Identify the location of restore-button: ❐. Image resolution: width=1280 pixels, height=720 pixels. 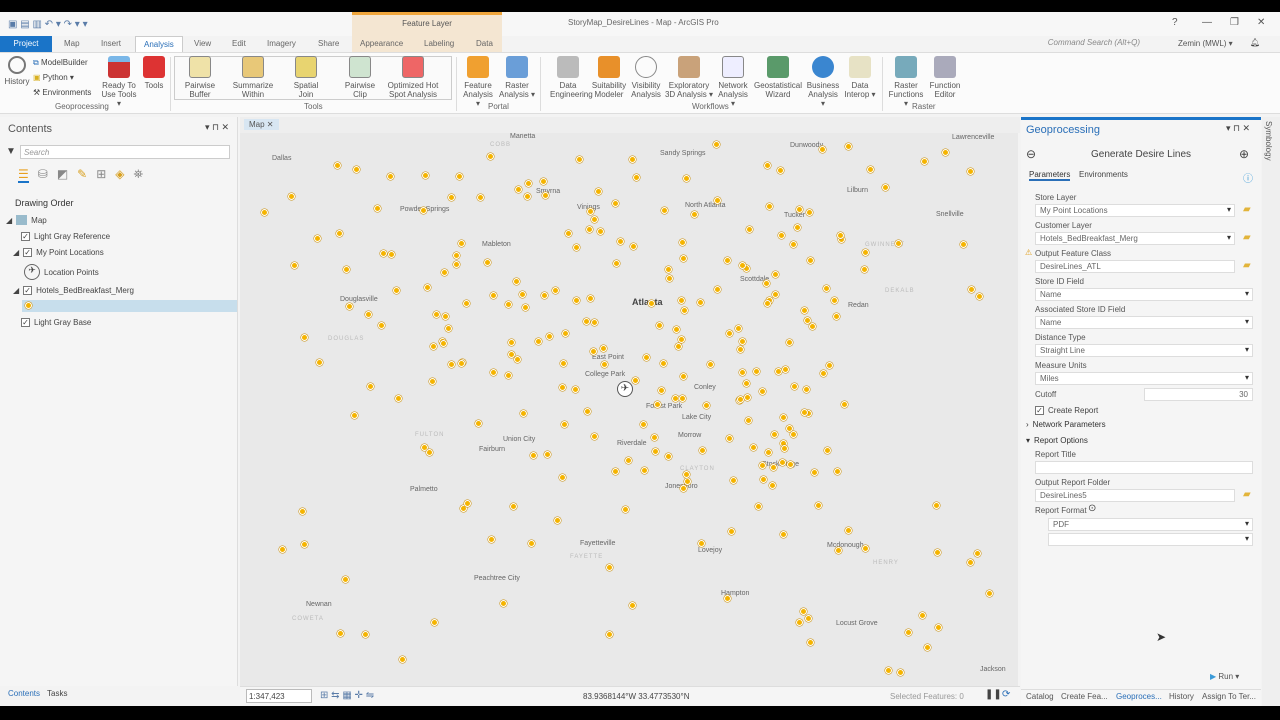
(1234, 22).